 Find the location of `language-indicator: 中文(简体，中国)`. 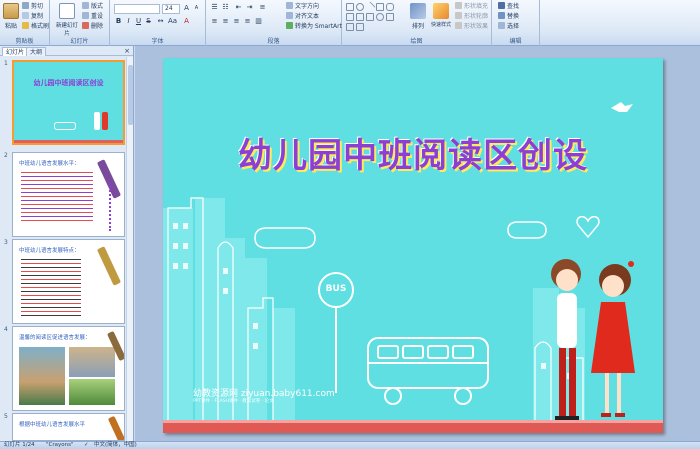

language-indicator: 中文(简体，中国) is located at coordinates (115, 445).